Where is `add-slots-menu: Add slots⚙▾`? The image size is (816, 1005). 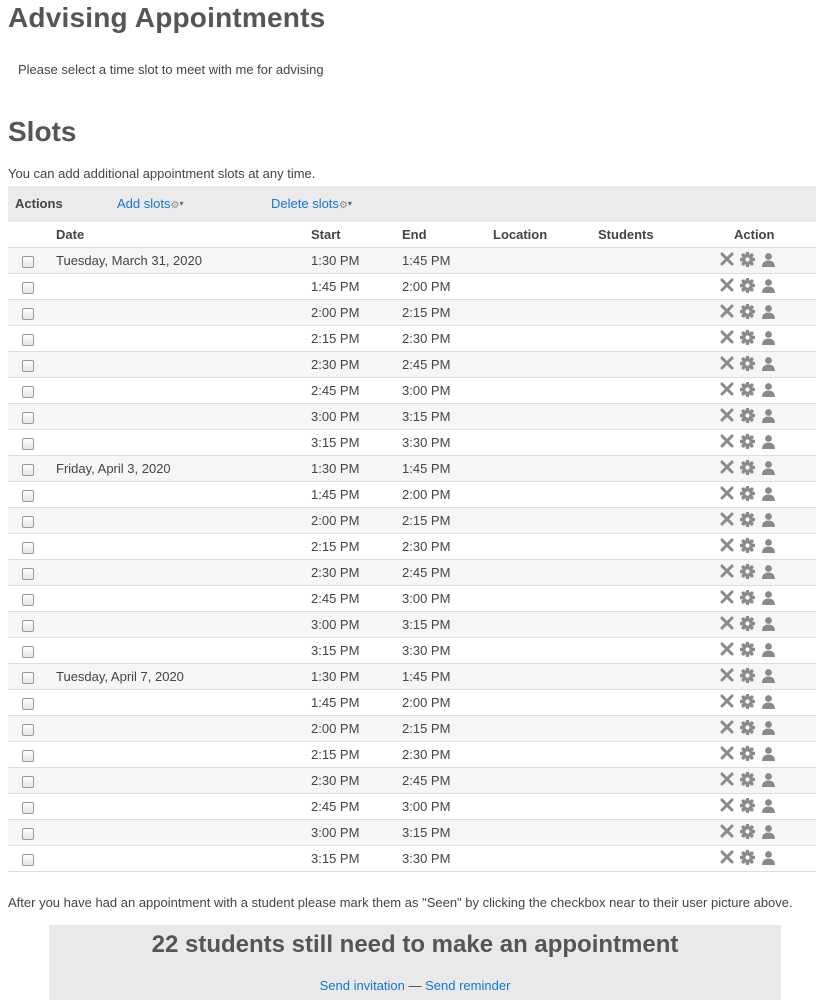 add-slots-menu: Add slots⚙▾ is located at coordinates (150, 203).